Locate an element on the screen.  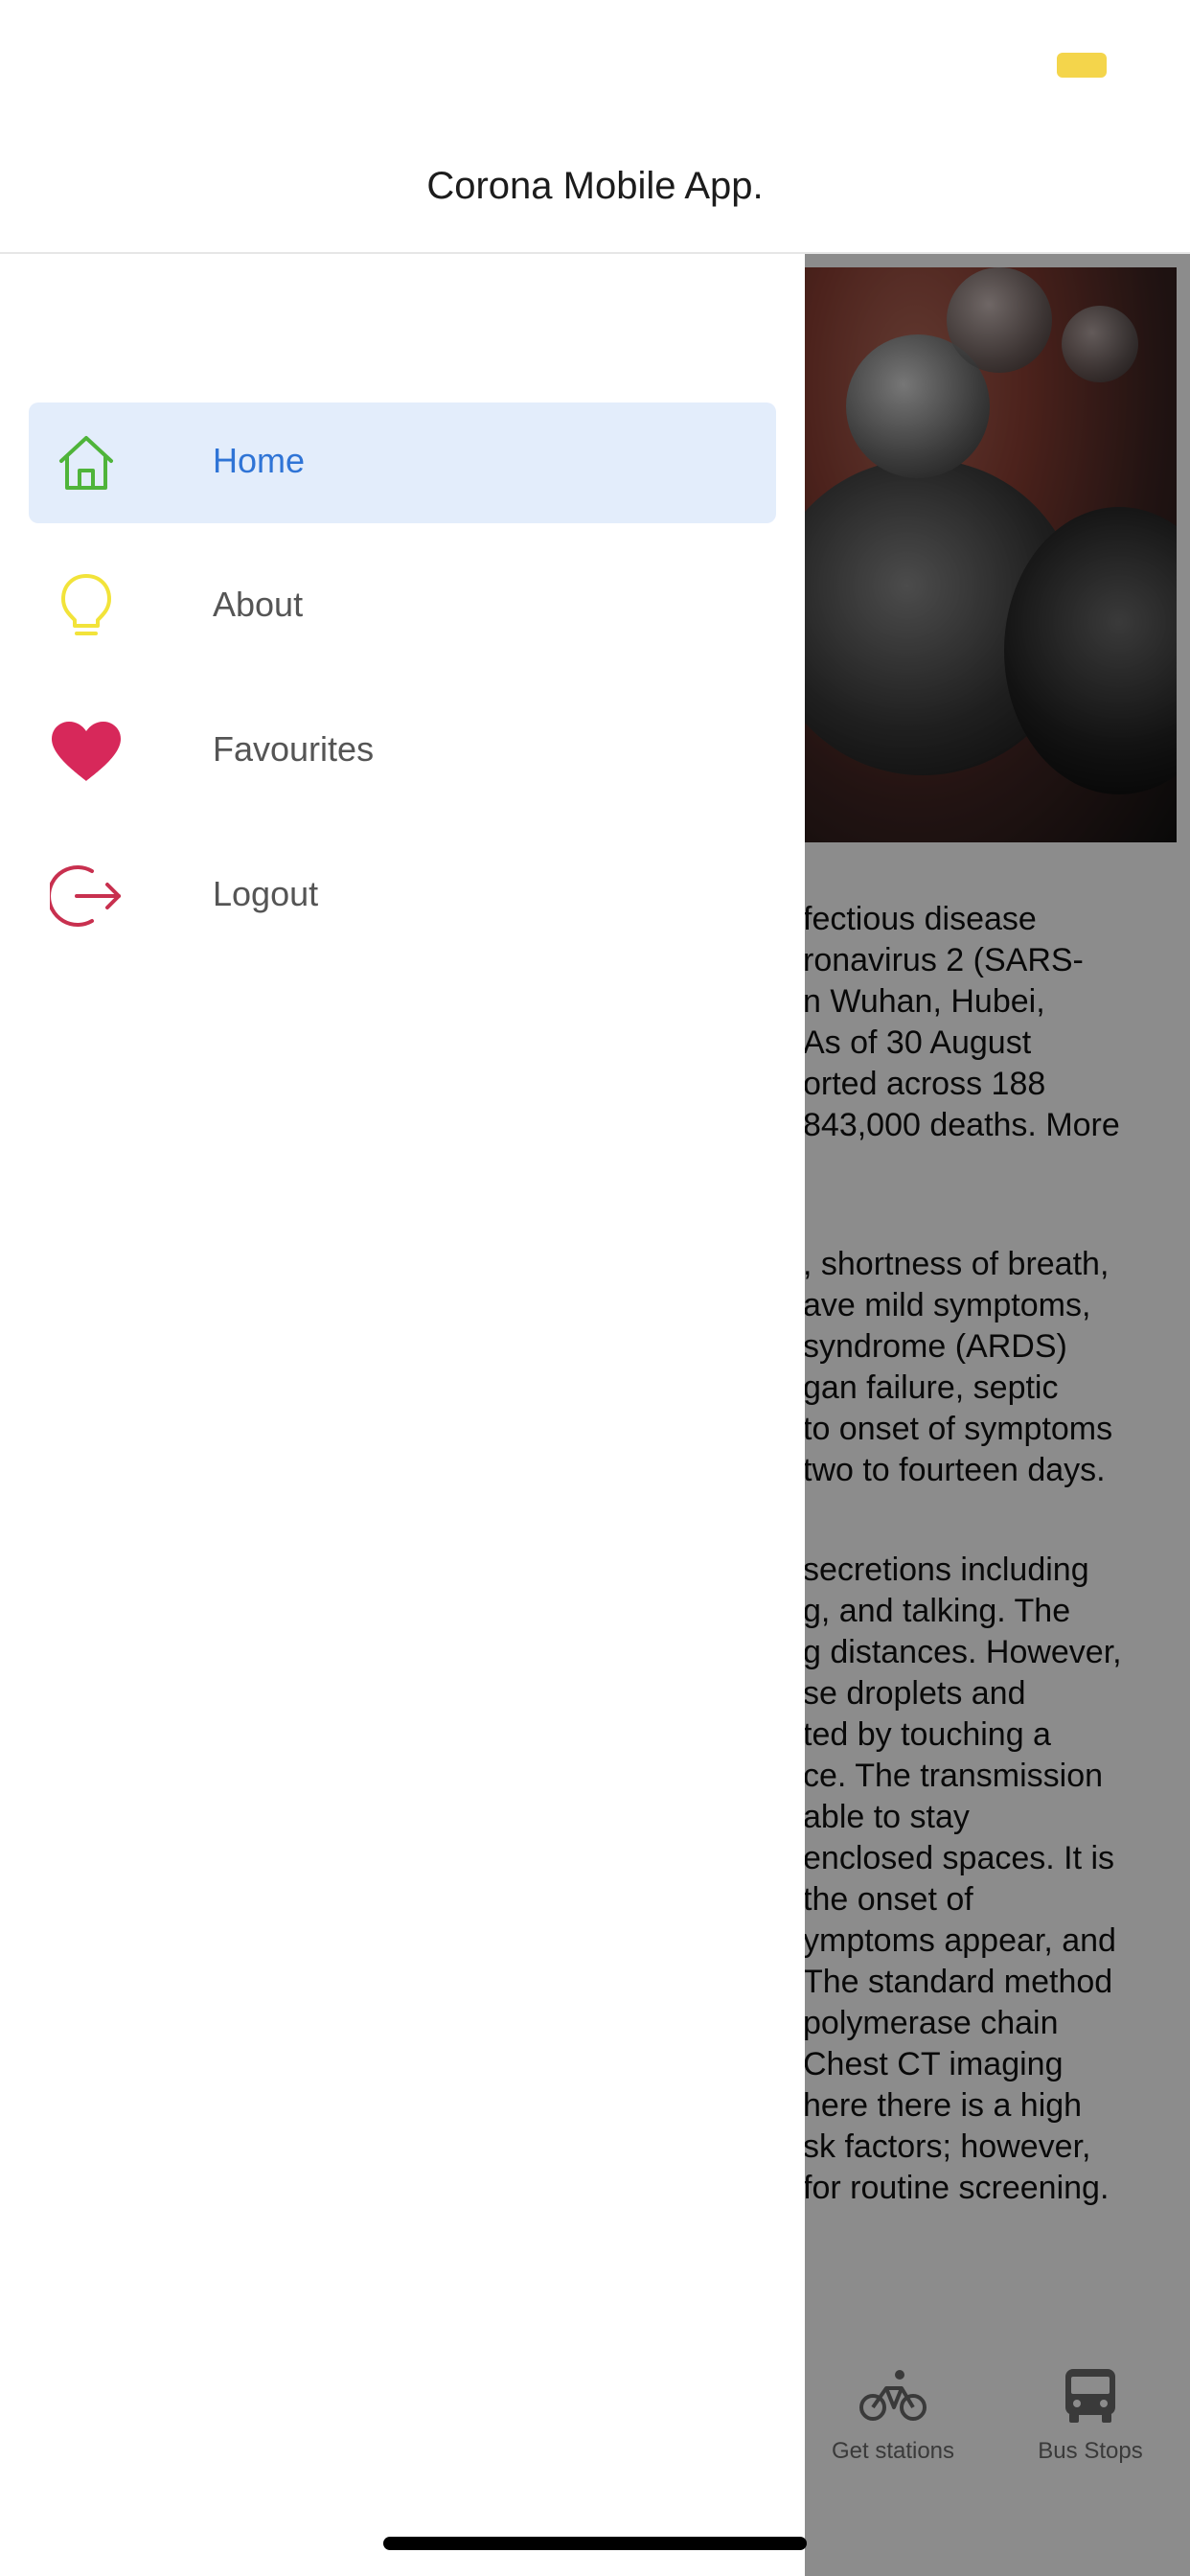
logout-icon is located at coordinates (87, 896).